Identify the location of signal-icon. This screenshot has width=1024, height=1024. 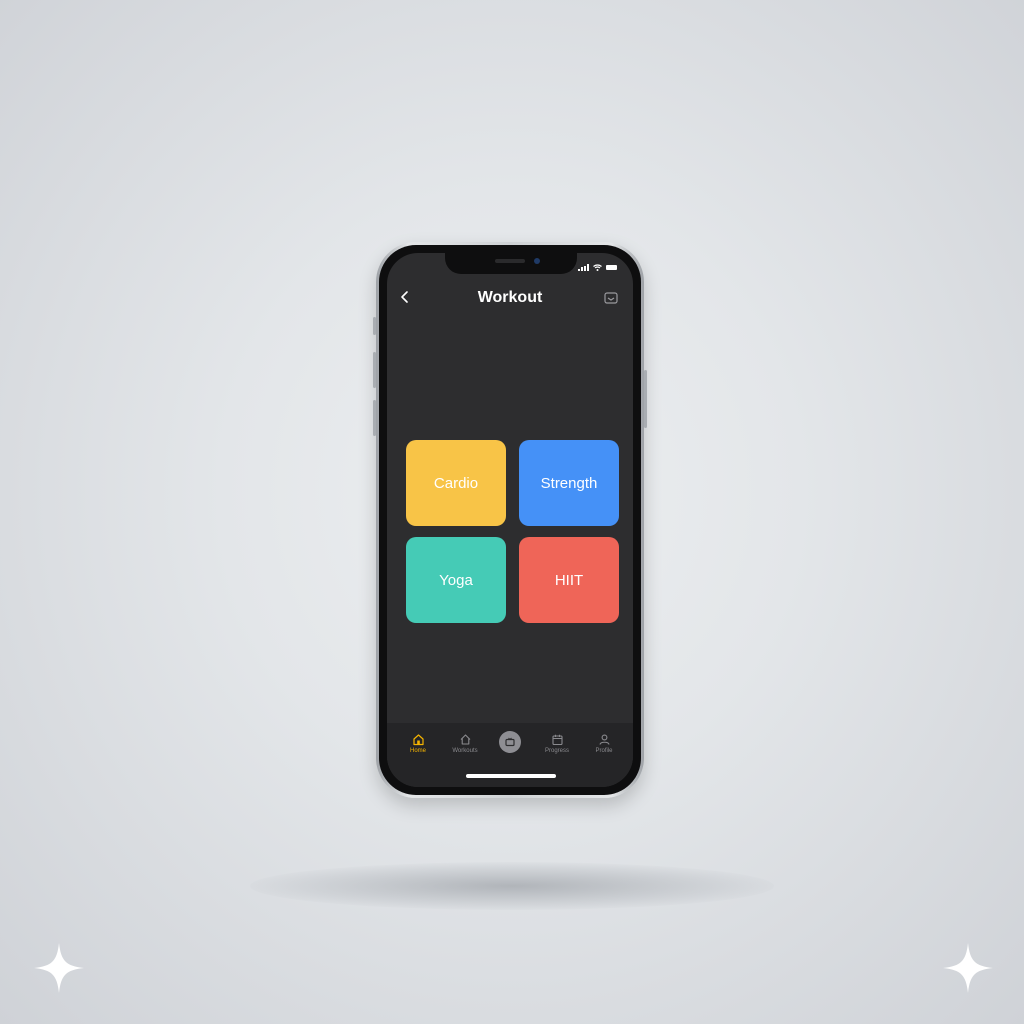
(583, 267).